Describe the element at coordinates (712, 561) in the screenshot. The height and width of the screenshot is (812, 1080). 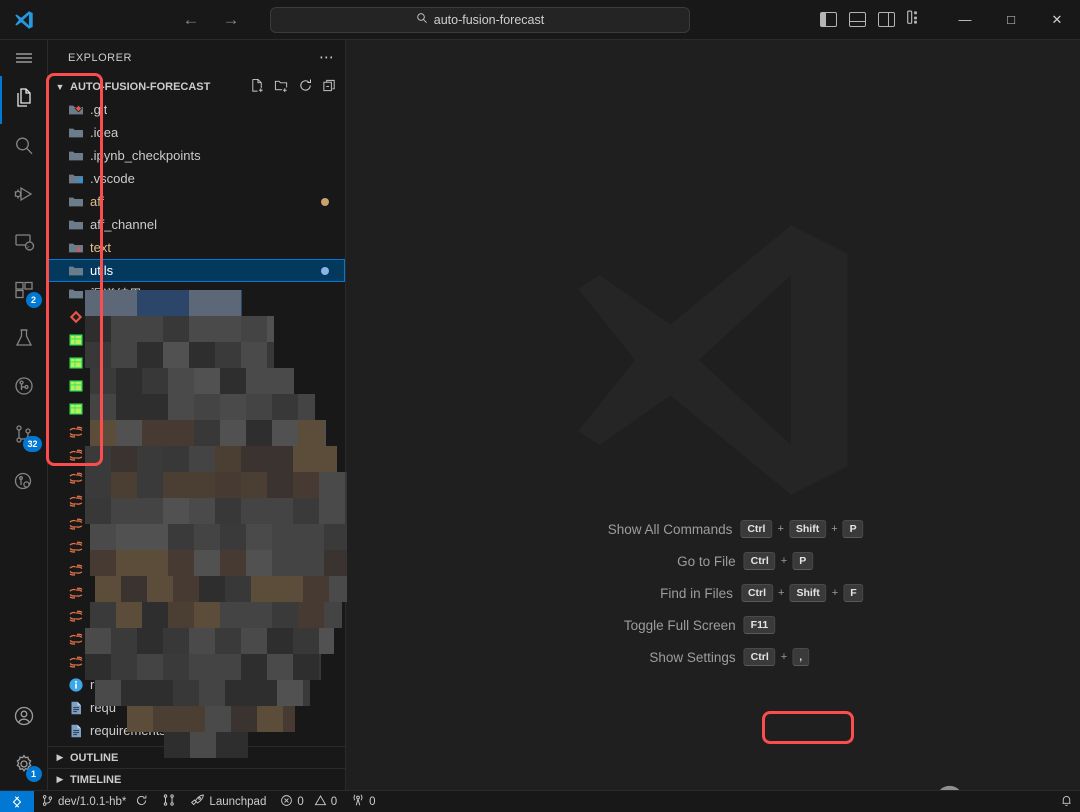
I see `shortcut-row: Go to File Ctrl + P` at that location.